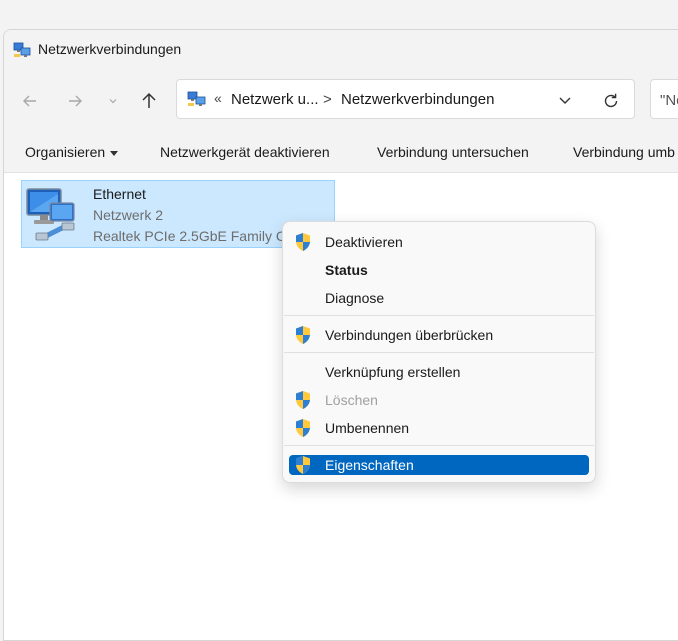 Image resolution: width=678 pixels, height=641 pixels. I want to click on breadcrumb-network-connections: Netzwerkverbindungen, so click(417, 99).